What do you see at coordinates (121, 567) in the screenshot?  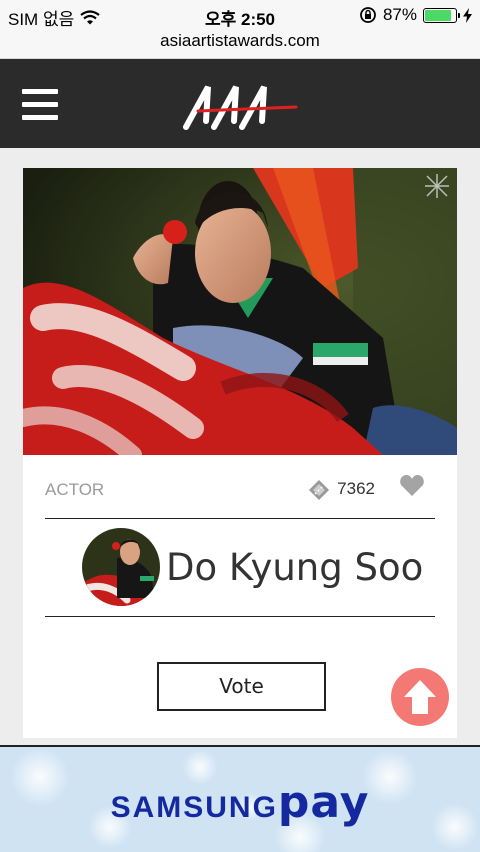 I see `avatar` at bounding box center [121, 567].